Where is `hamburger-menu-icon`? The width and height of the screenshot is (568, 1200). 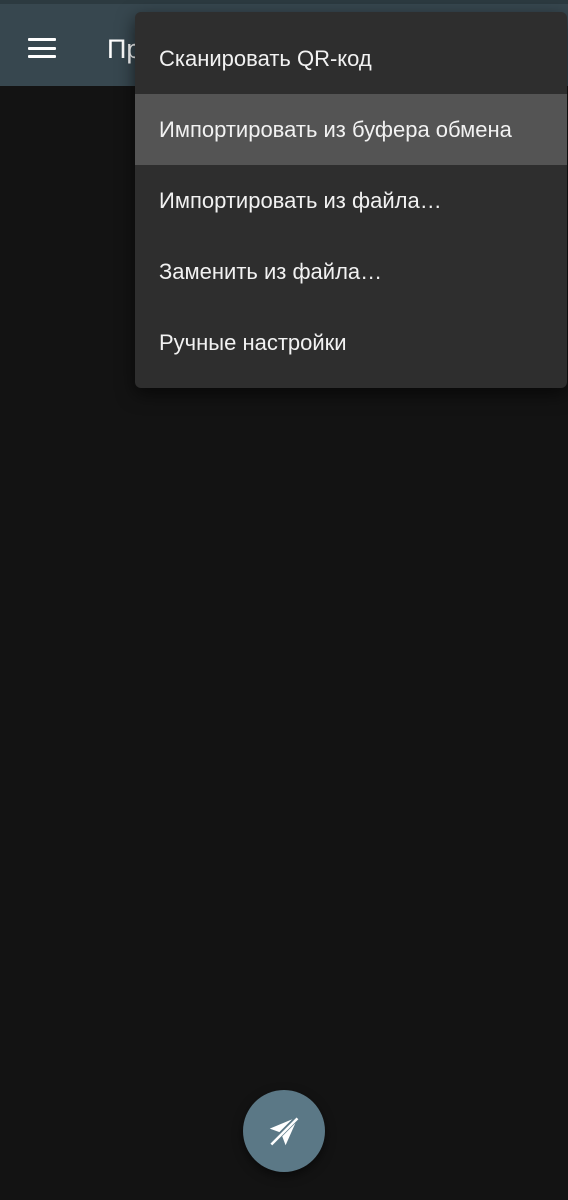
hamburger-menu-icon is located at coordinates (42, 48).